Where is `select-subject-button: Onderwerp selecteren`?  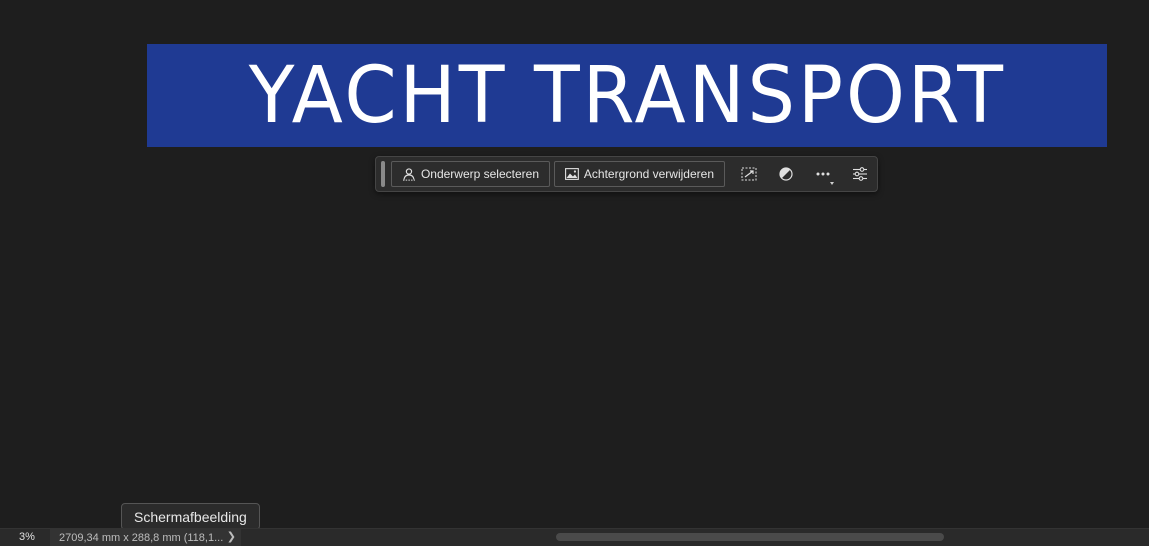
select-subject-button: Onderwerp selecteren is located at coordinates (470, 174).